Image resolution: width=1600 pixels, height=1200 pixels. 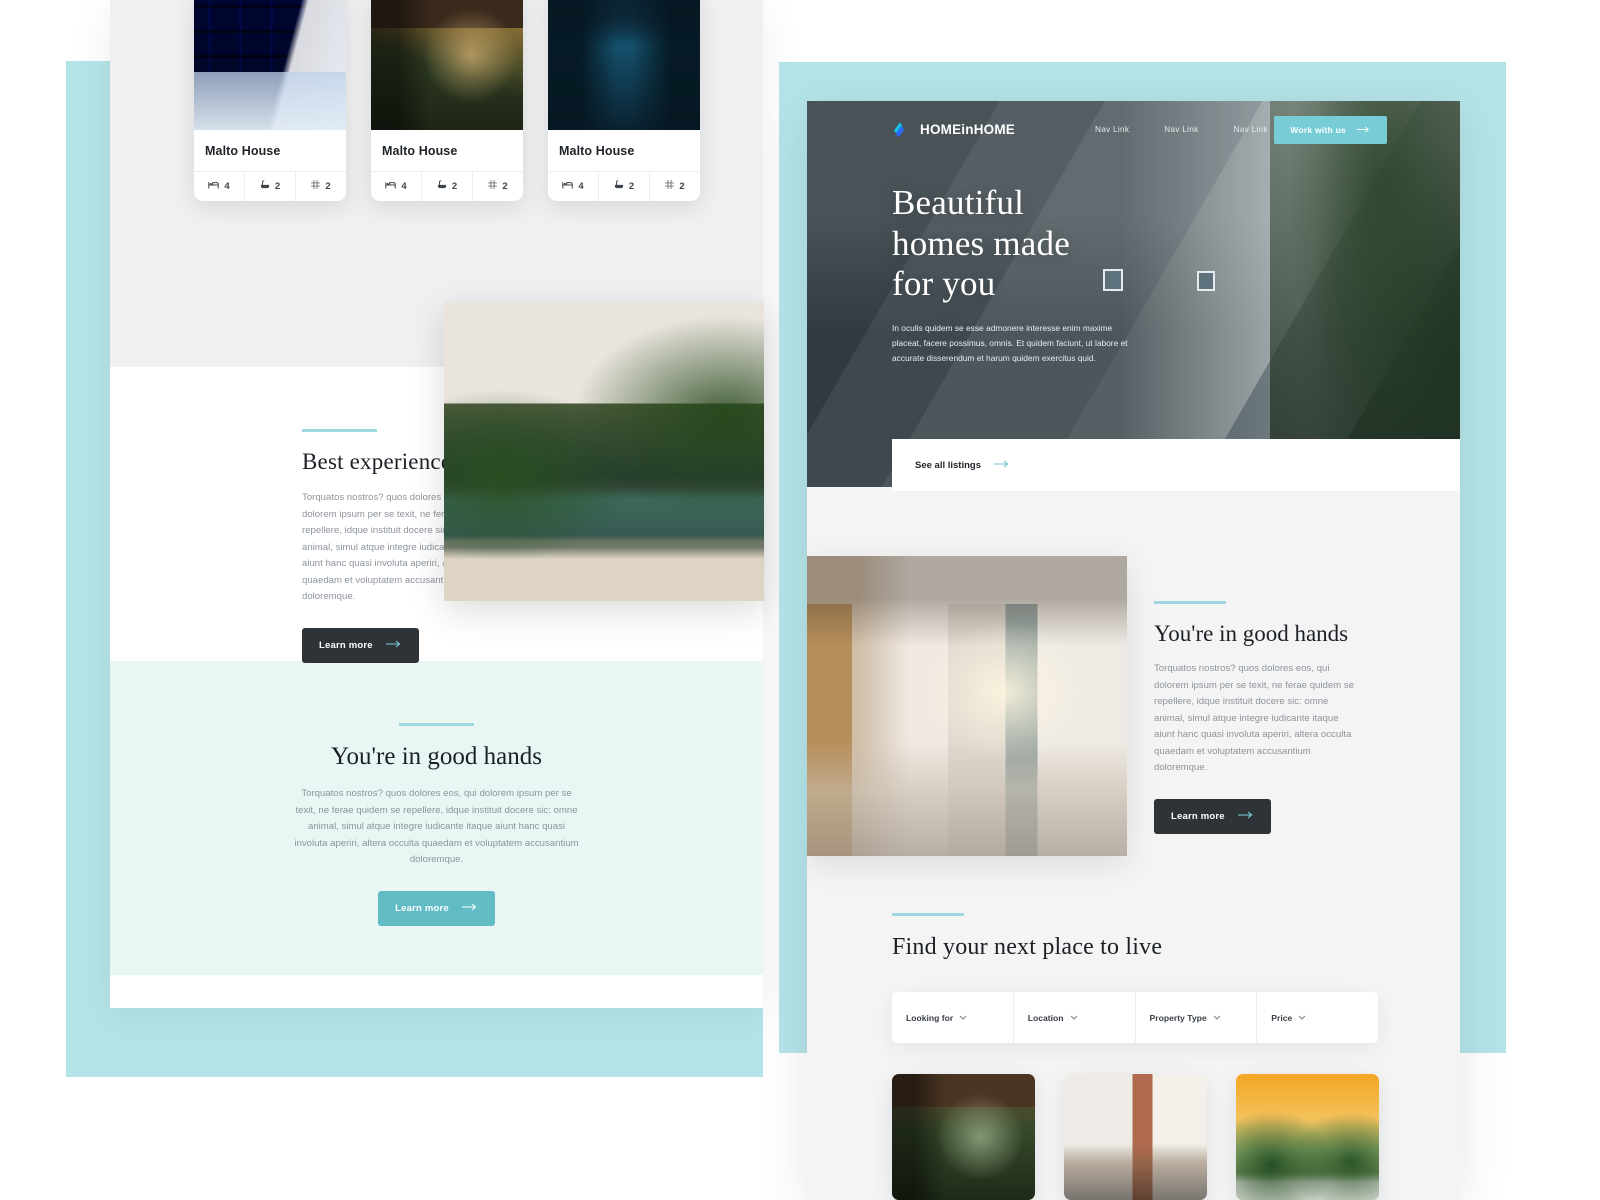 What do you see at coordinates (1045, 1017) in the screenshot?
I see `filter-label: Location` at bounding box center [1045, 1017].